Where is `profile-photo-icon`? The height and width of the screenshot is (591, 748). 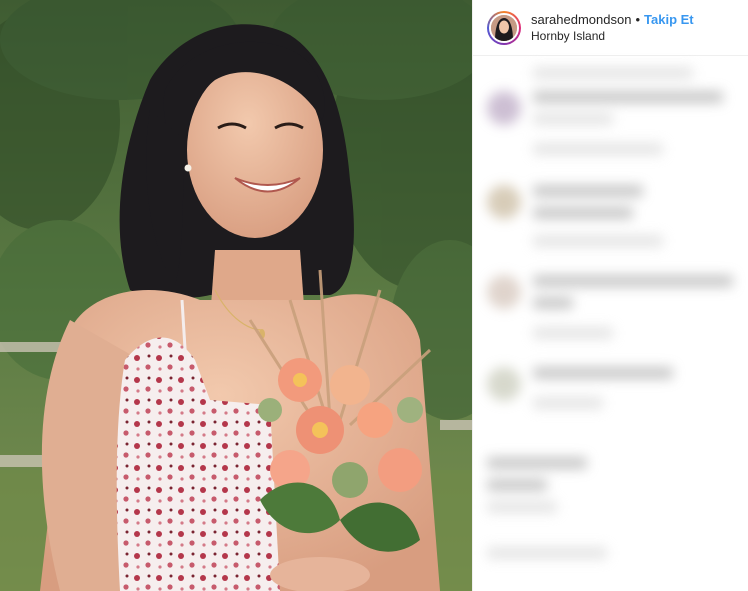 profile-photo-icon is located at coordinates (504, 27).